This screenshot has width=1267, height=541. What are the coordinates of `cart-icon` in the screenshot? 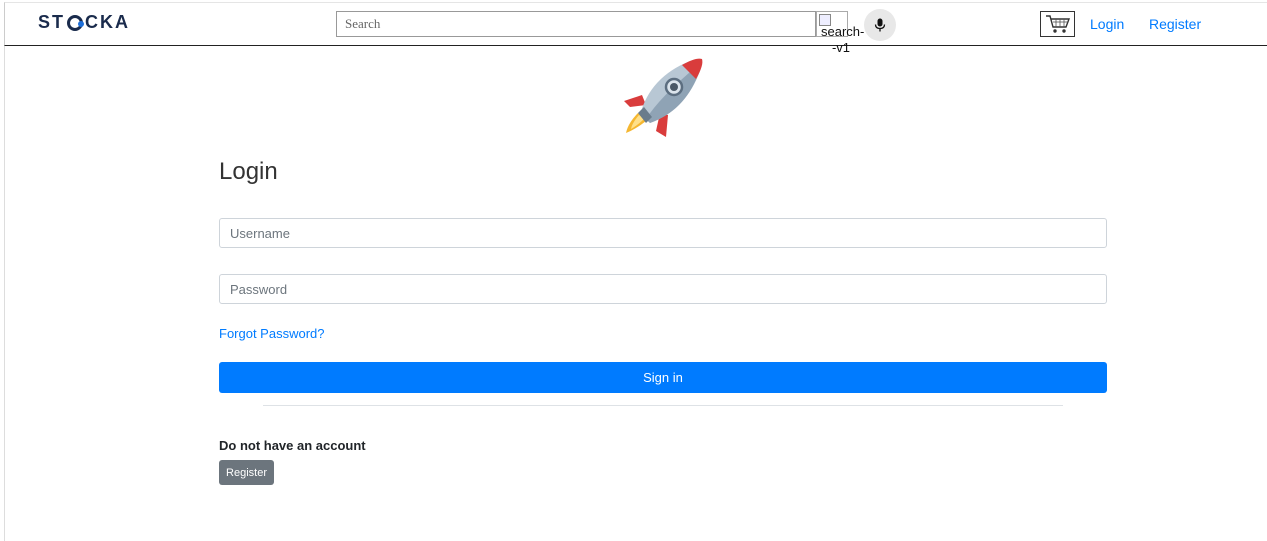 It's located at (1057, 24).